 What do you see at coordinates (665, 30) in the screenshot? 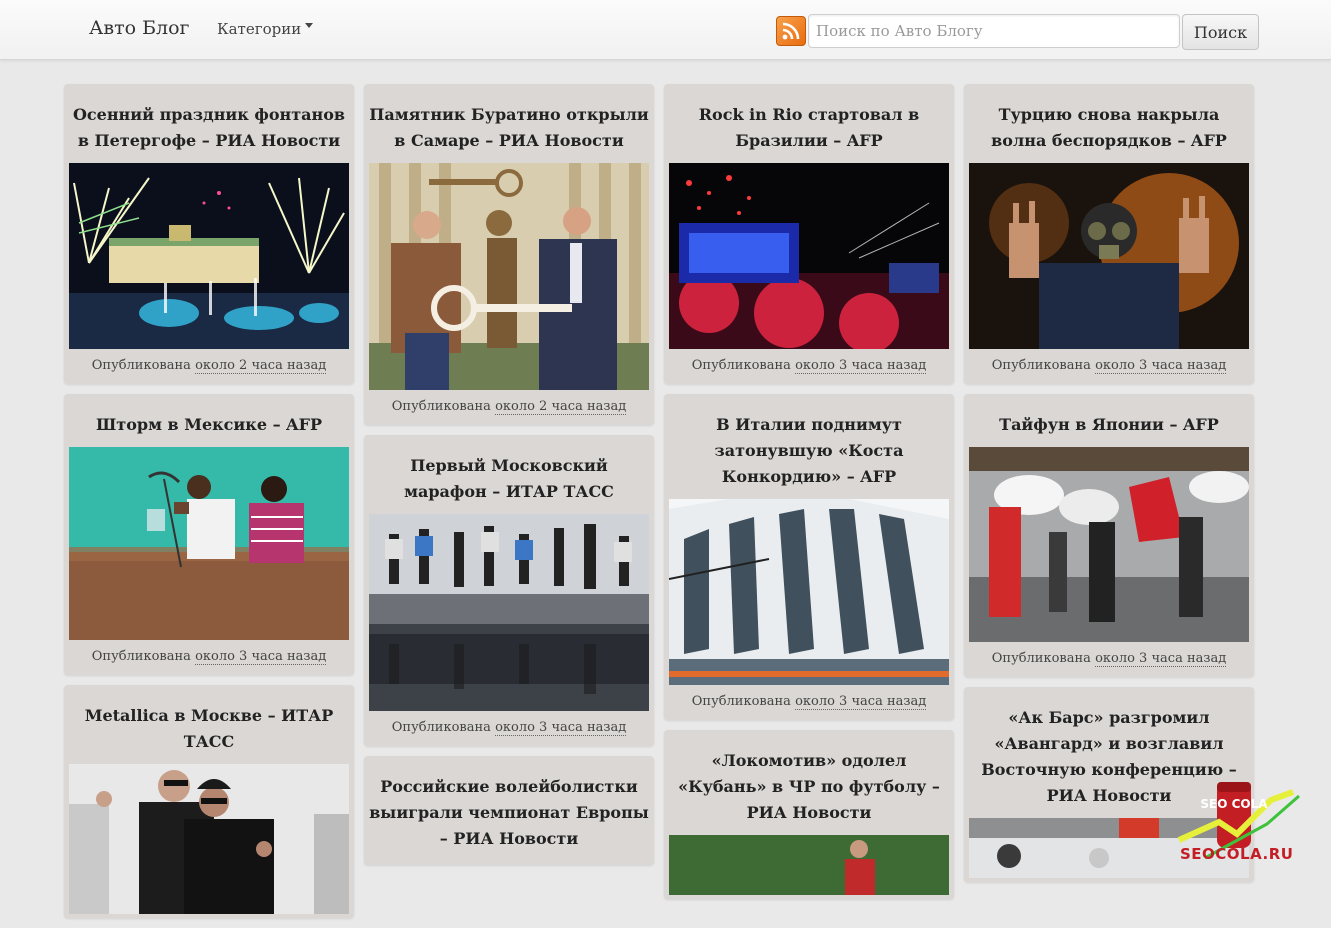
I see `top-navbar: Авто Блог Категории Поиск` at bounding box center [665, 30].